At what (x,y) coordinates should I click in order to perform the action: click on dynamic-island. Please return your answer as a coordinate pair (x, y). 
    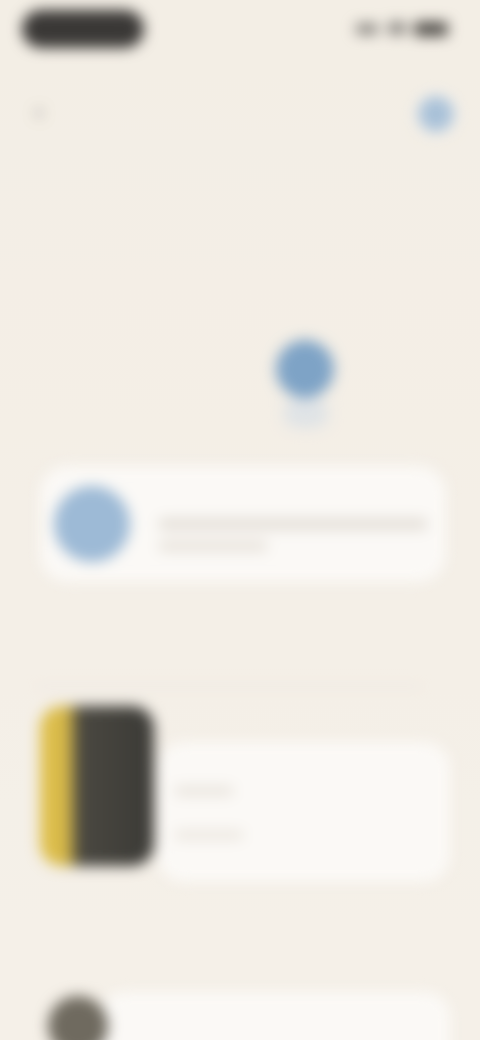
    Looking at the image, I should click on (83, 29).